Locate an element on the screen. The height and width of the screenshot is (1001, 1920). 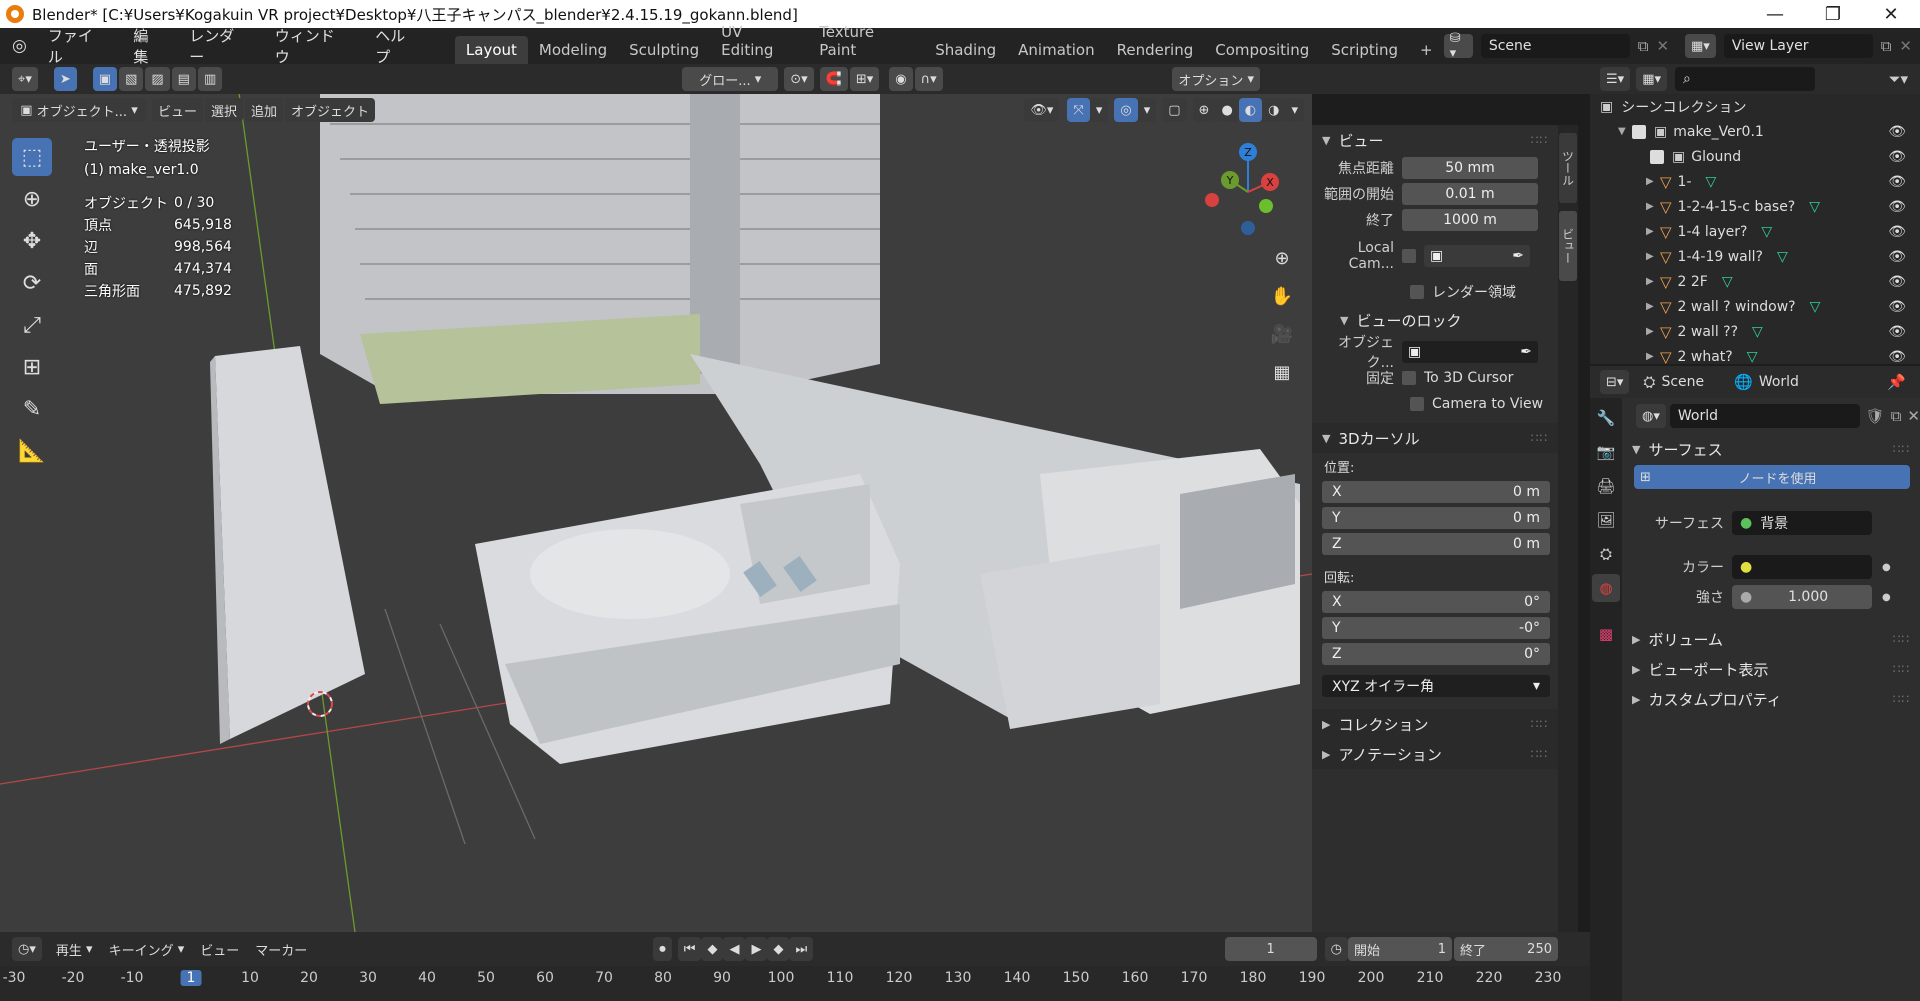
view-lock-header: ▼ ビューのロック is located at coordinates (1435, 320).